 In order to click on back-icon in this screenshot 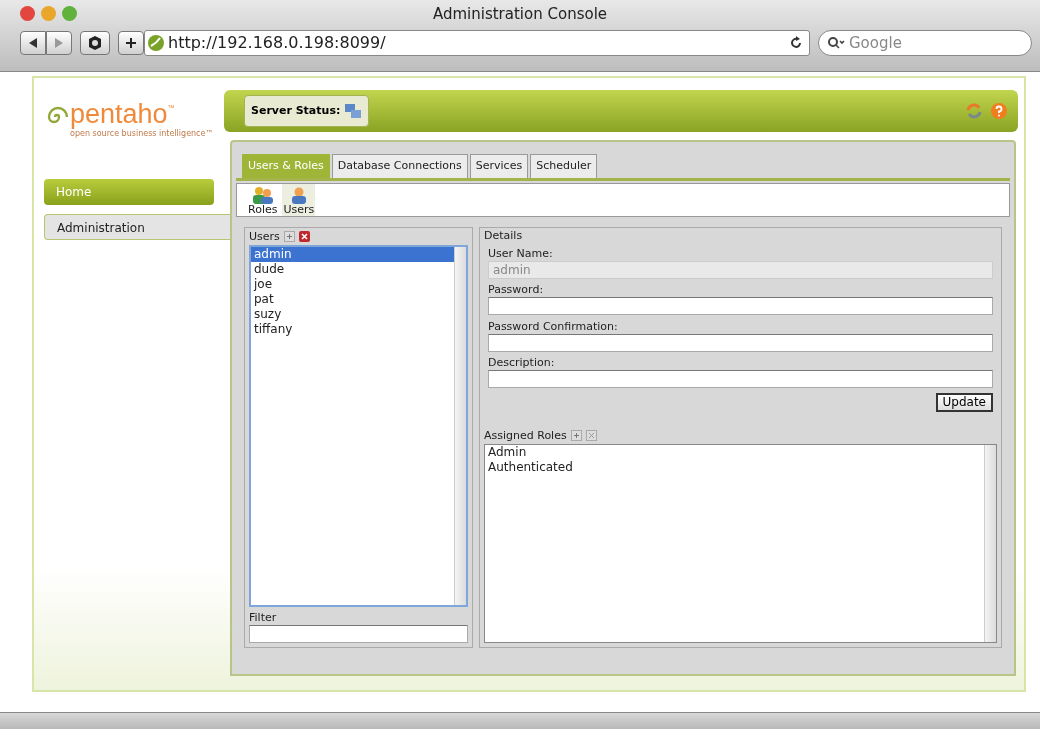, I will do `click(33, 43)`.